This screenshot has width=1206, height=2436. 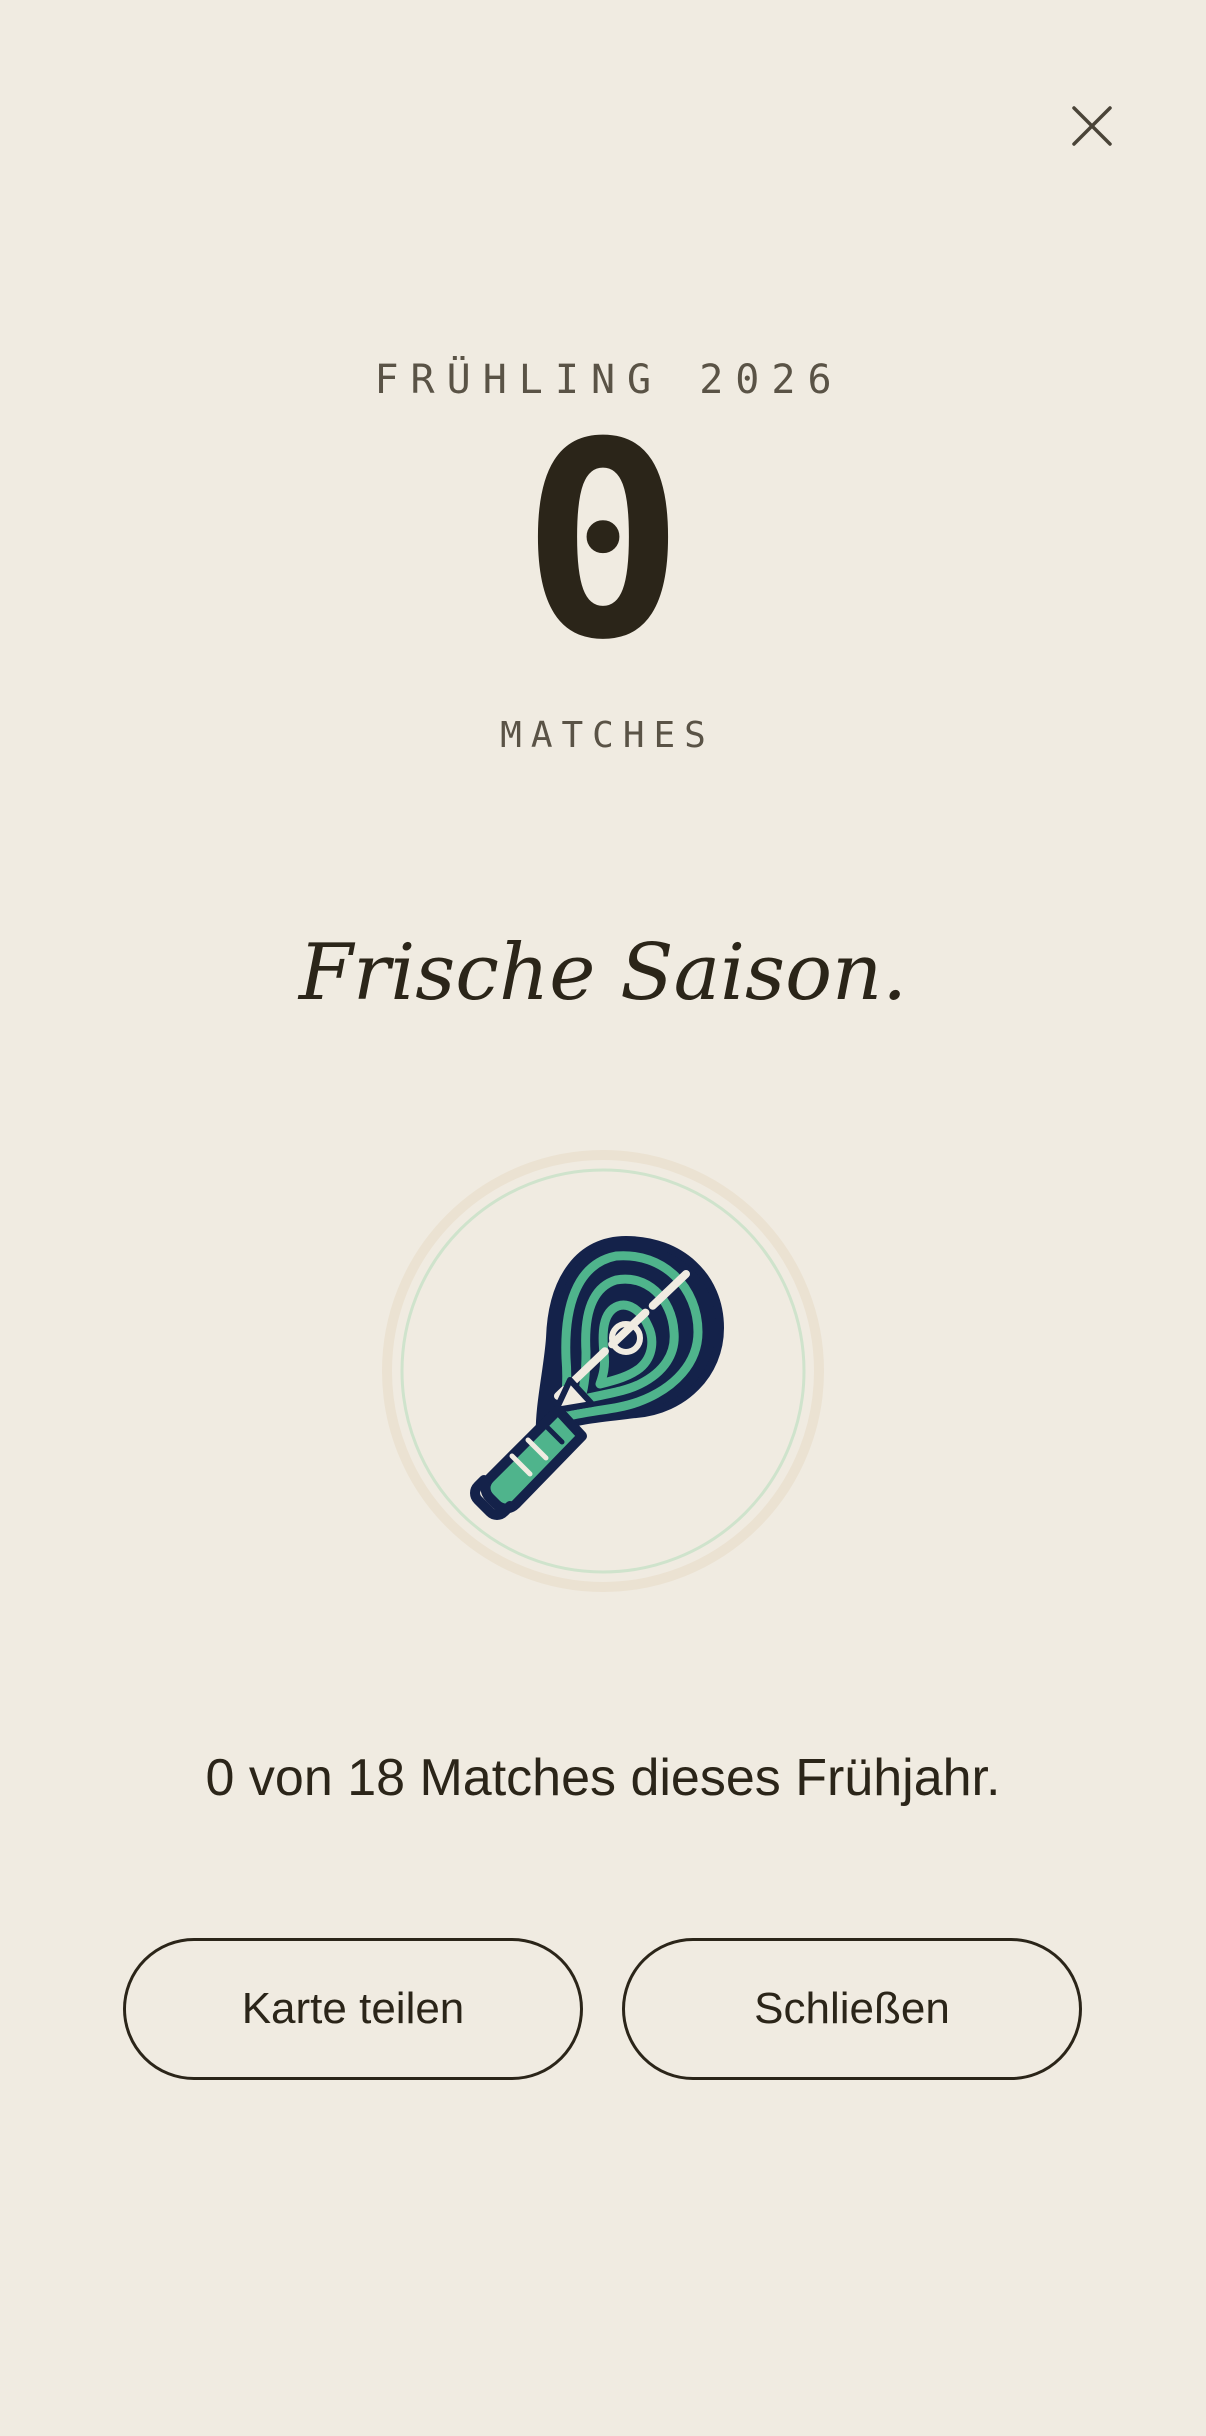 I want to click on match-count-label: MATCHES, so click(x=607, y=735).